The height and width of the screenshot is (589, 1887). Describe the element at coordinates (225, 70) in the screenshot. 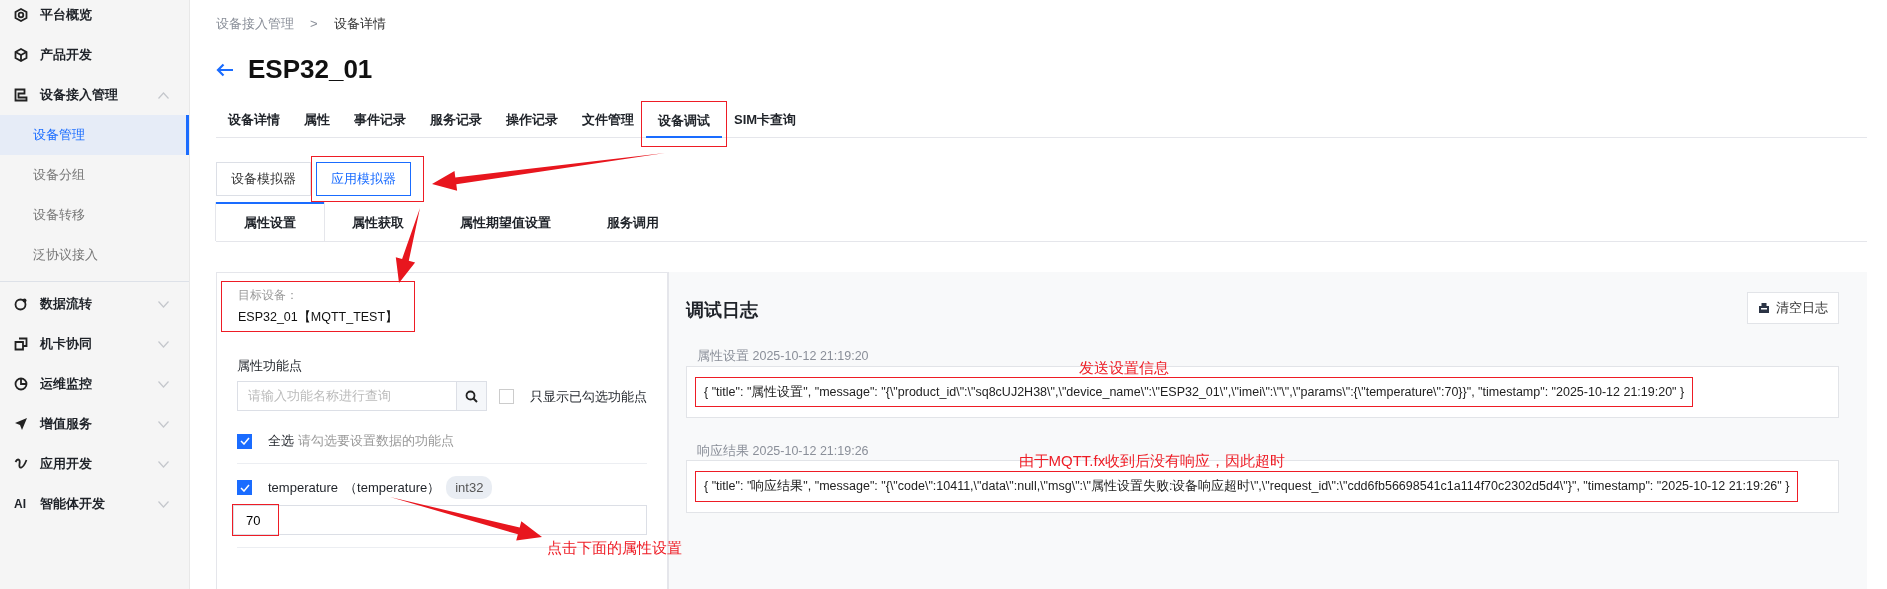

I see `back-arrow-icon` at that location.